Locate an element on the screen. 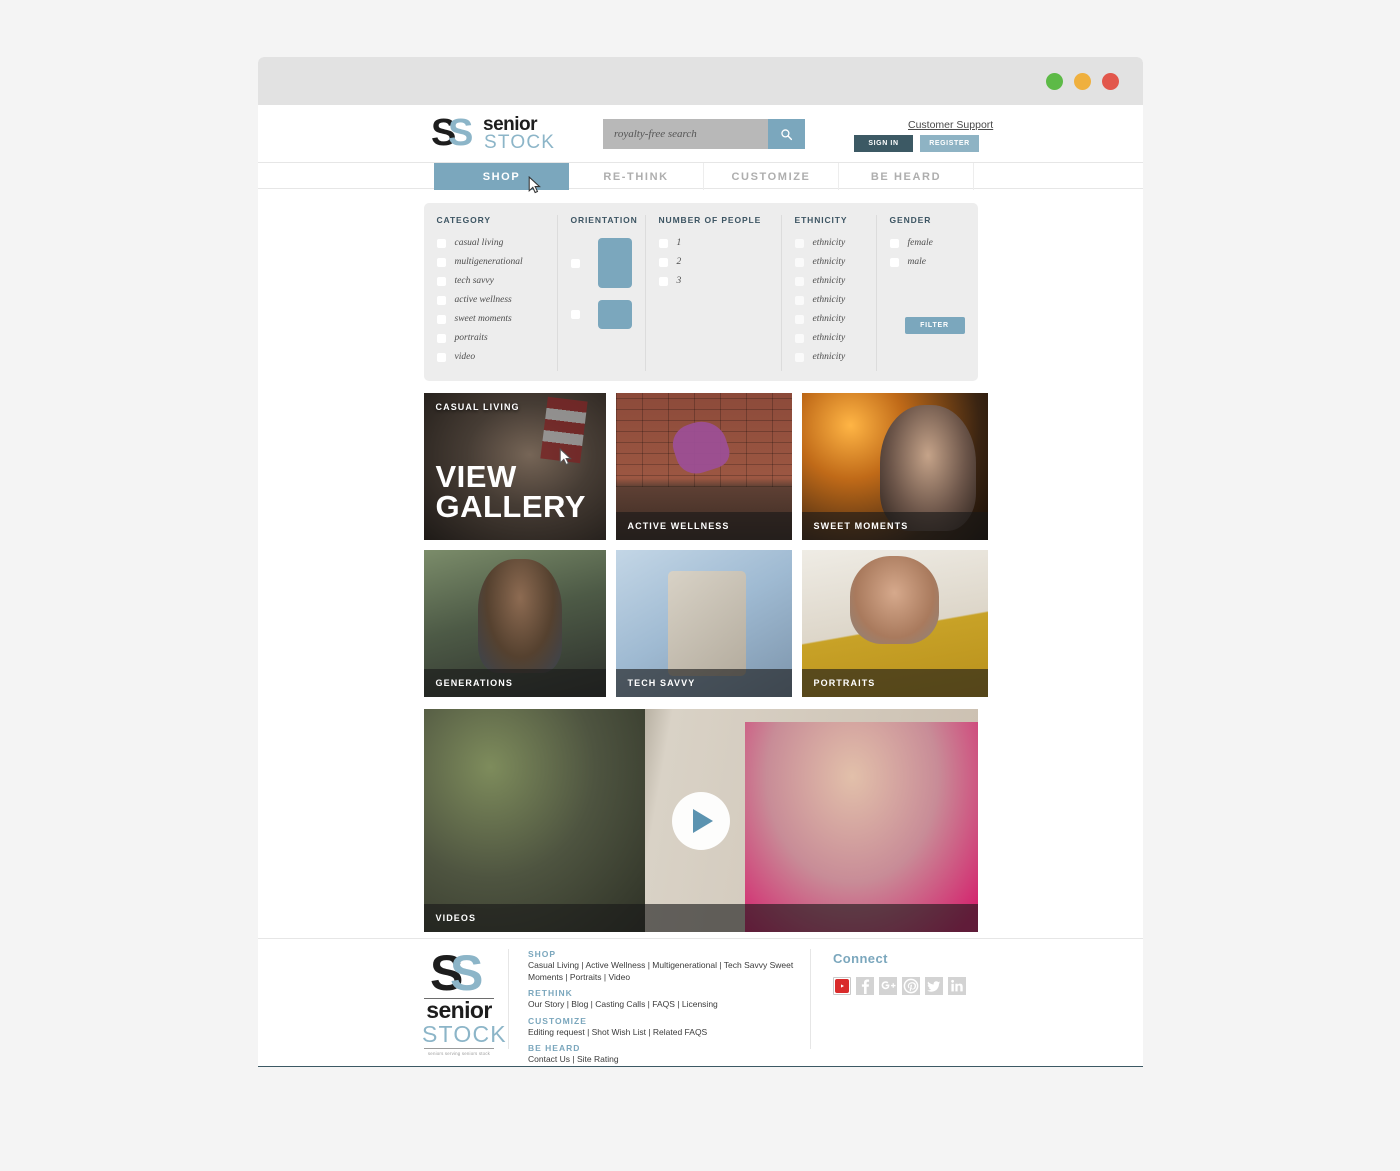 The image size is (1400, 1171). footer-links-beheard: Contact Us | Site Rating is located at coordinates (668, 1060).